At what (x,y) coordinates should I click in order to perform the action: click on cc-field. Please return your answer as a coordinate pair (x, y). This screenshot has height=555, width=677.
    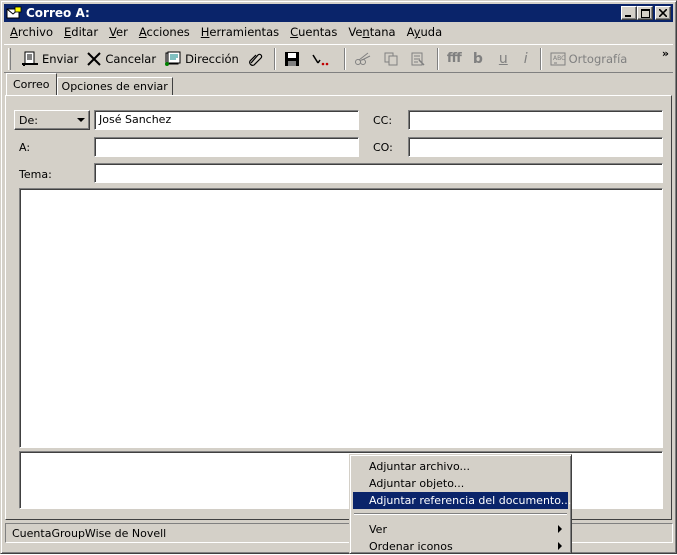
    Looking at the image, I should click on (535, 120).